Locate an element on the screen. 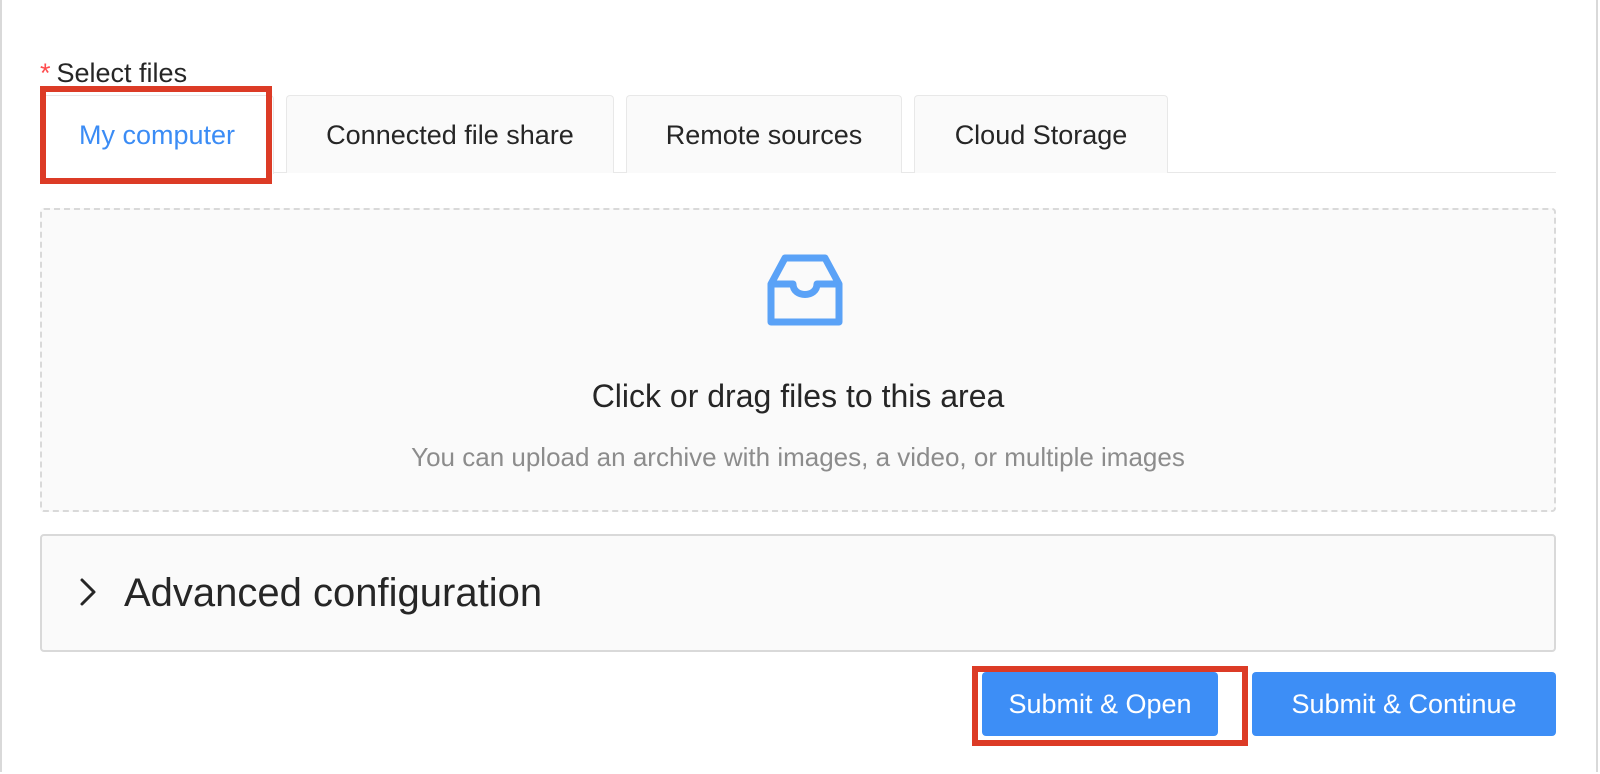 This screenshot has height=774, width=1600. select-files-label: * Select files is located at coordinates (113, 73).